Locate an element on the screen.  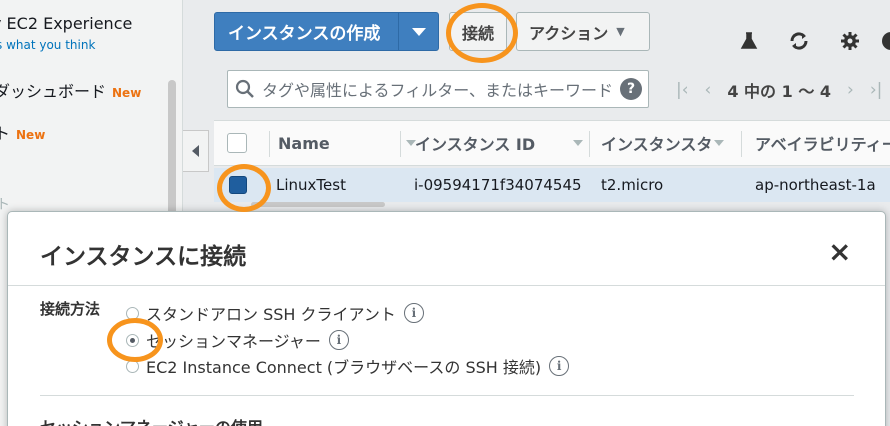
table-scrollbar is located at coordinates (318, 204).